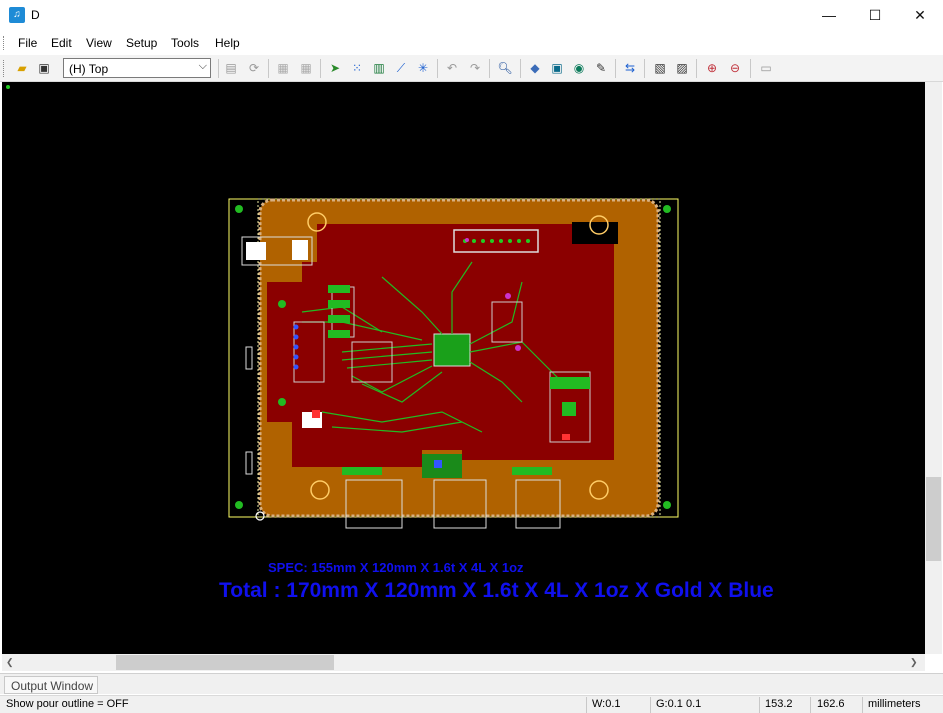  Describe the element at coordinates (423, 68) in the screenshot. I see `drc-icon: ✳` at that location.